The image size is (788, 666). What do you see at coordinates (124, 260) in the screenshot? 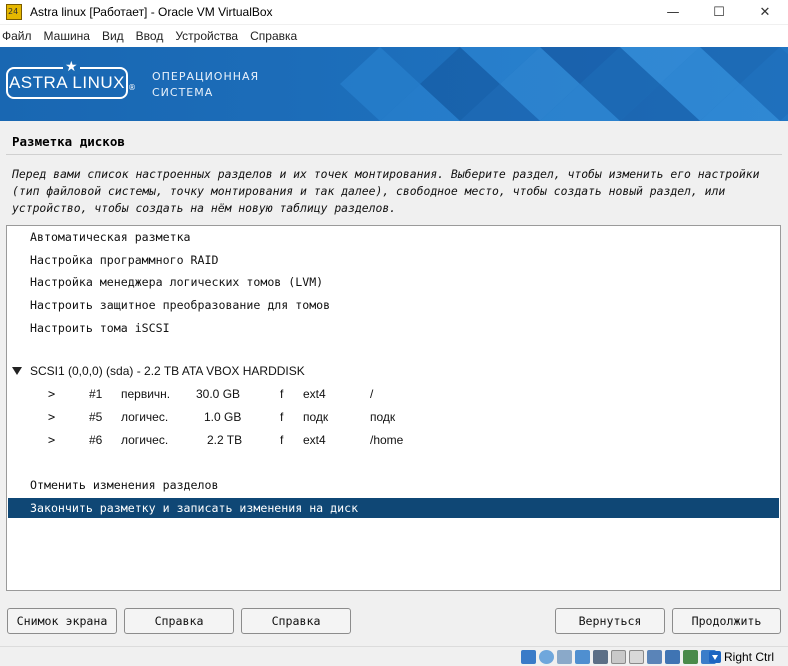
I see `list-item-label: Настройка программного RAID` at bounding box center [124, 260].